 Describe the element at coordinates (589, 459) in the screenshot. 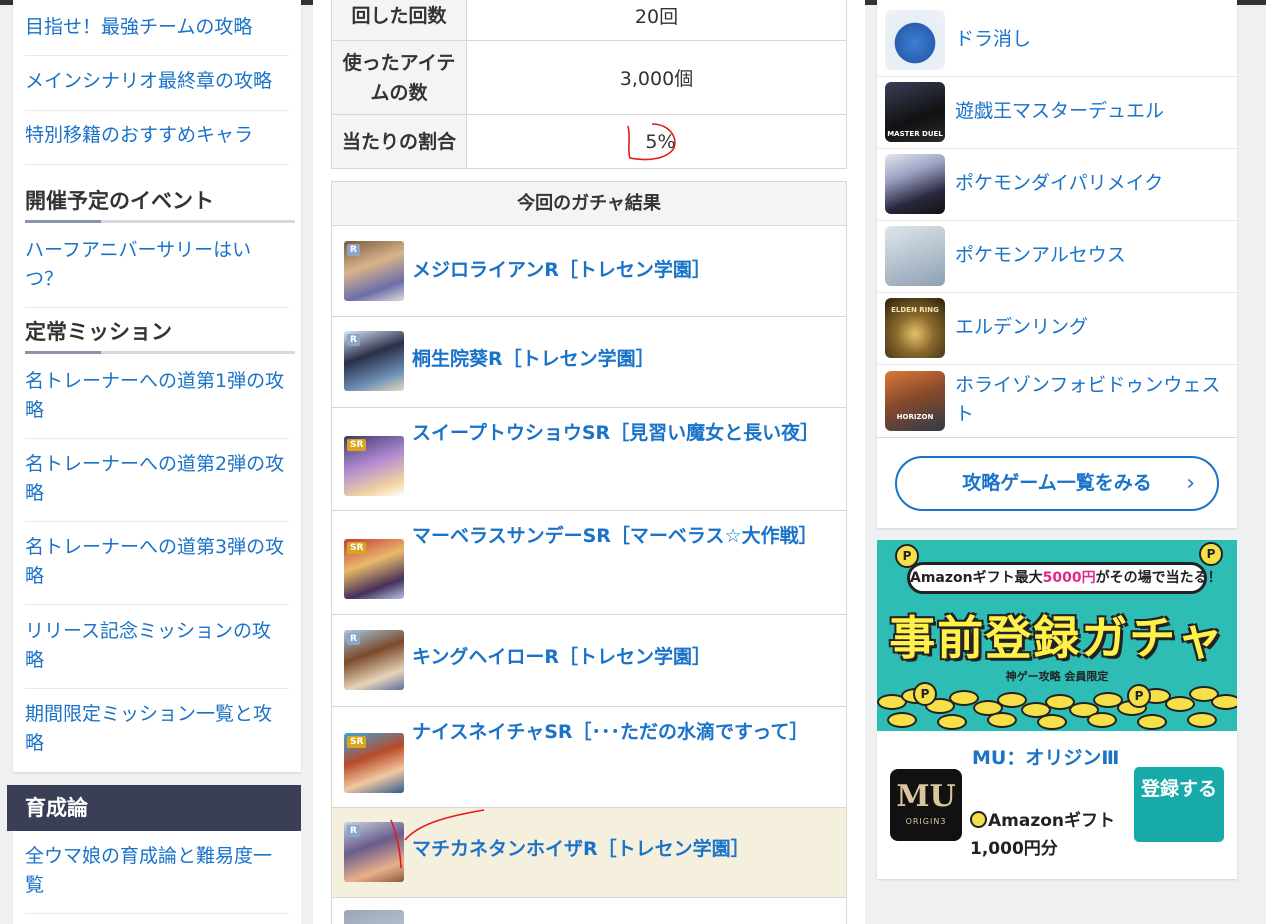

I see `gacha-result-row: SR スイープトウショウSR［見習い魔女と長い夜］` at that location.